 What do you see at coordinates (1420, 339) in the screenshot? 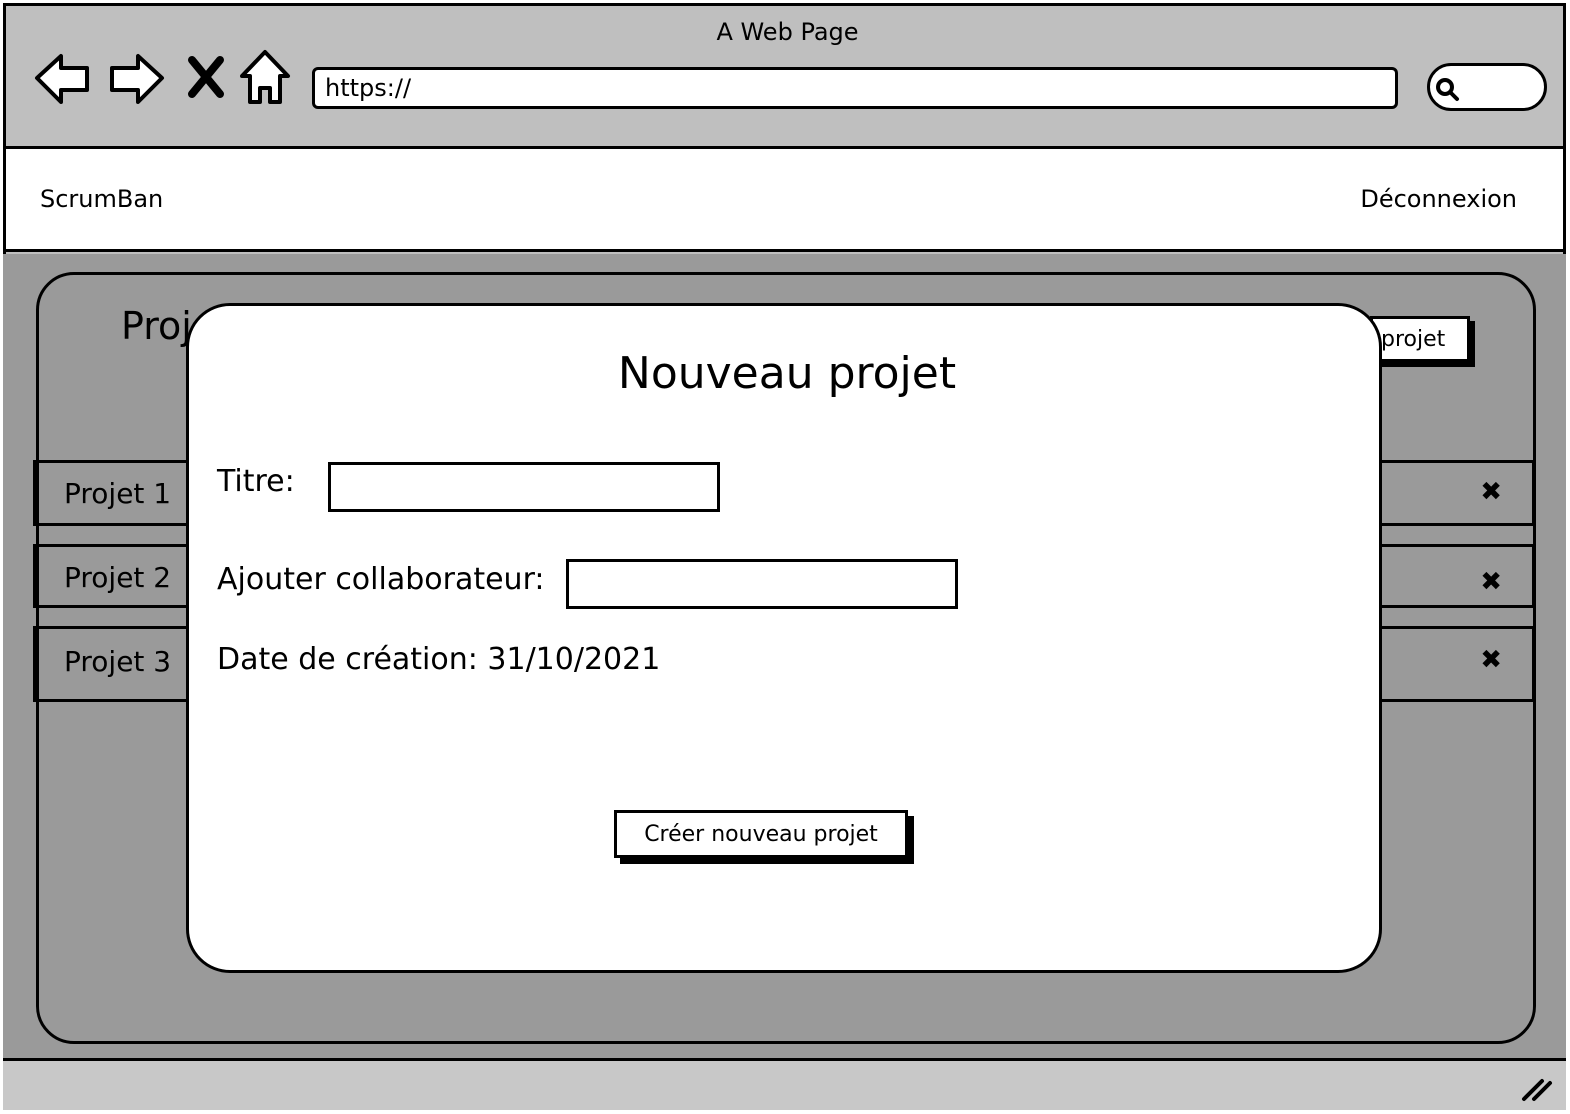
I see `new-project-button: projet` at bounding box center [1420, 339].